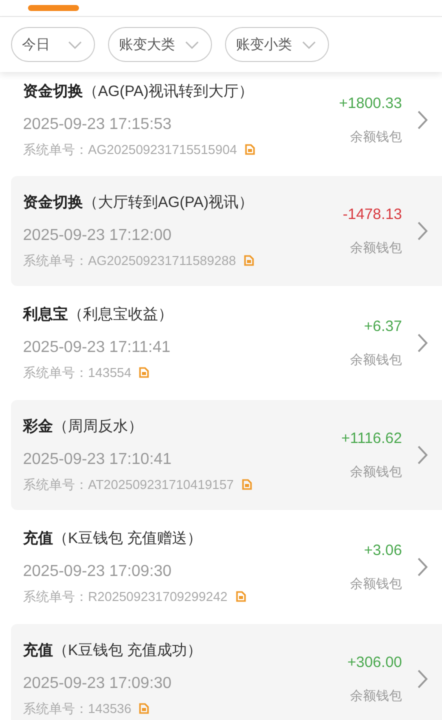  What do you see at coordinates (113, 539) in the screenshot?
I see `transaction-title: 充值（K豆钱包 充值赠送）` at bounding box center [113, 539].